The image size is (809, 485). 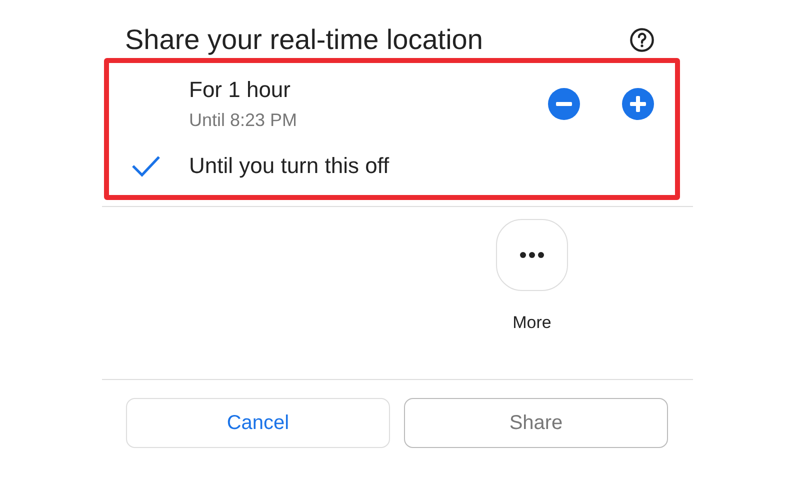 What do you see at coordinates (304, 40) in the screenshot?
I see `dialog-title: Share your real-time location` at bounding box center [304, 40].